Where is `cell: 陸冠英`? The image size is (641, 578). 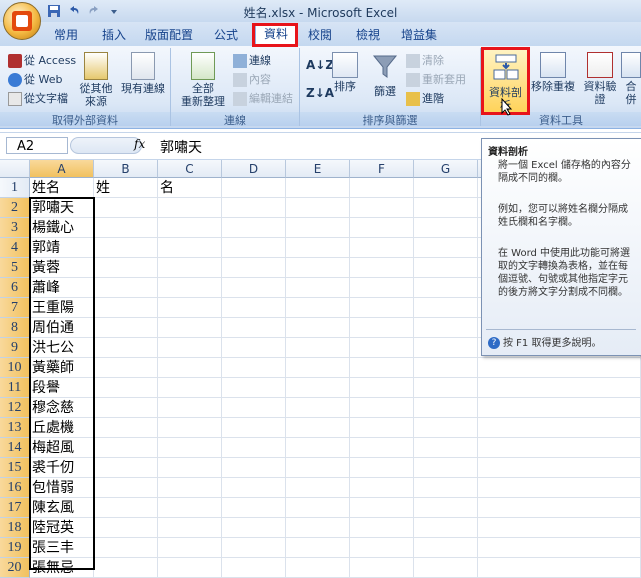 cell: 陸冠英 is located at coordinates (62, 528).